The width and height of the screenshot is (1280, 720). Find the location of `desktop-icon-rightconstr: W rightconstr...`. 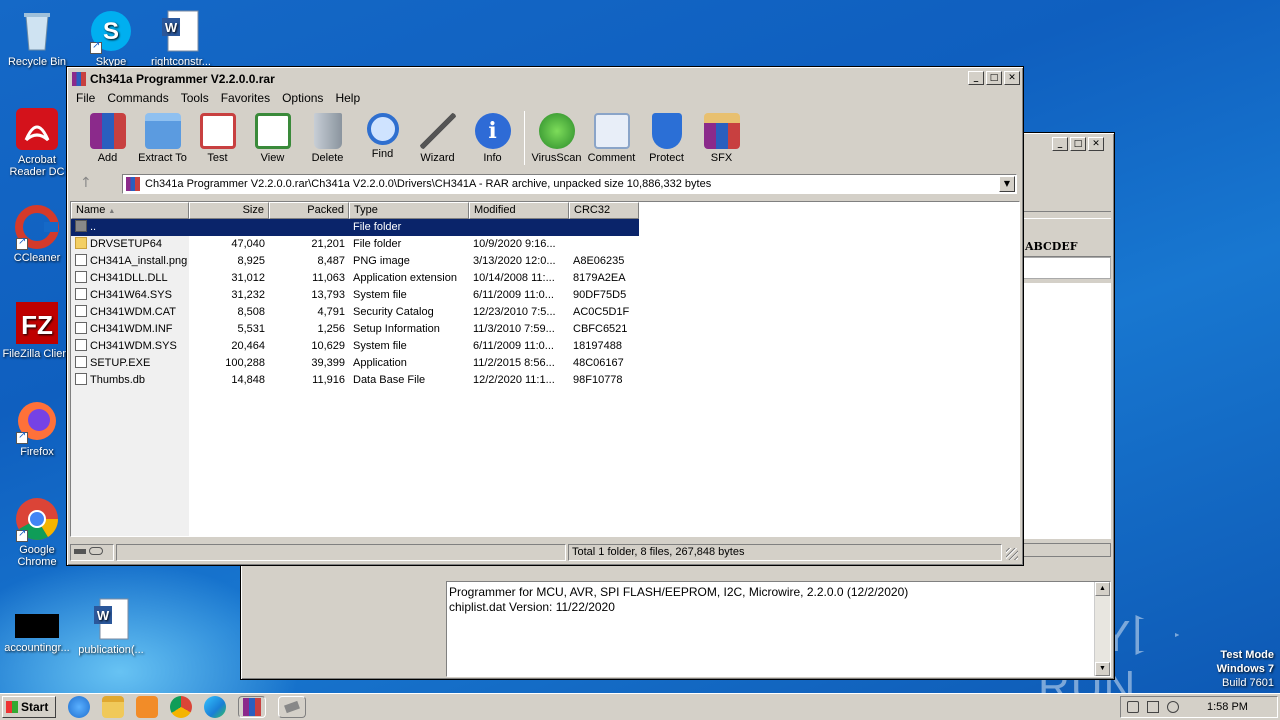

desktop-icon-rightconstr: W rightconstr... is located at coordinates (181, 38).